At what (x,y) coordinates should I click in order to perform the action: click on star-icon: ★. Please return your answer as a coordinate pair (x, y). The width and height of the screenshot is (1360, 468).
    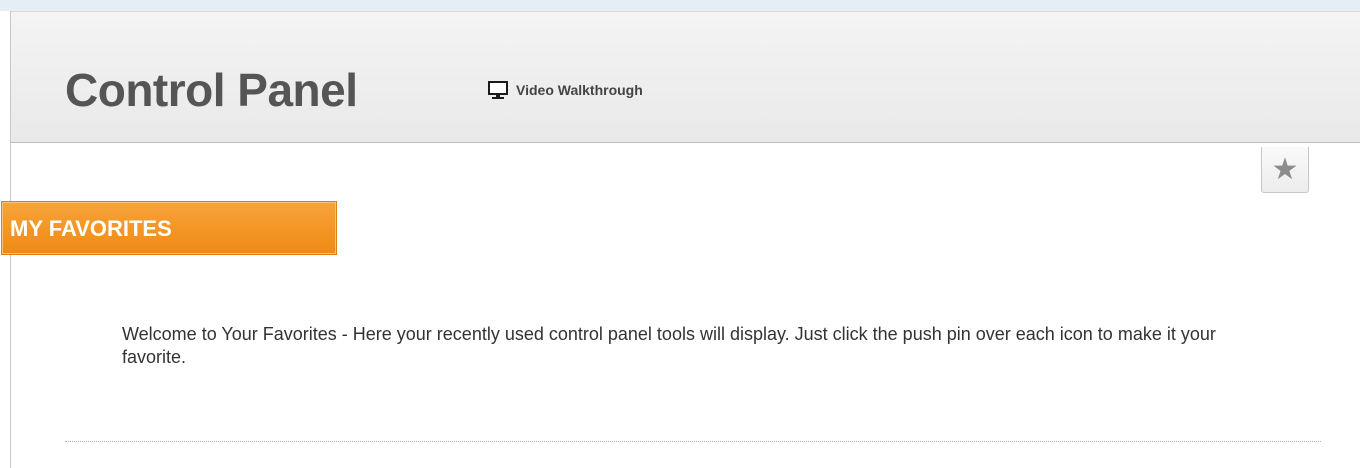
    Looking at the image, I should click on (1285, 169).